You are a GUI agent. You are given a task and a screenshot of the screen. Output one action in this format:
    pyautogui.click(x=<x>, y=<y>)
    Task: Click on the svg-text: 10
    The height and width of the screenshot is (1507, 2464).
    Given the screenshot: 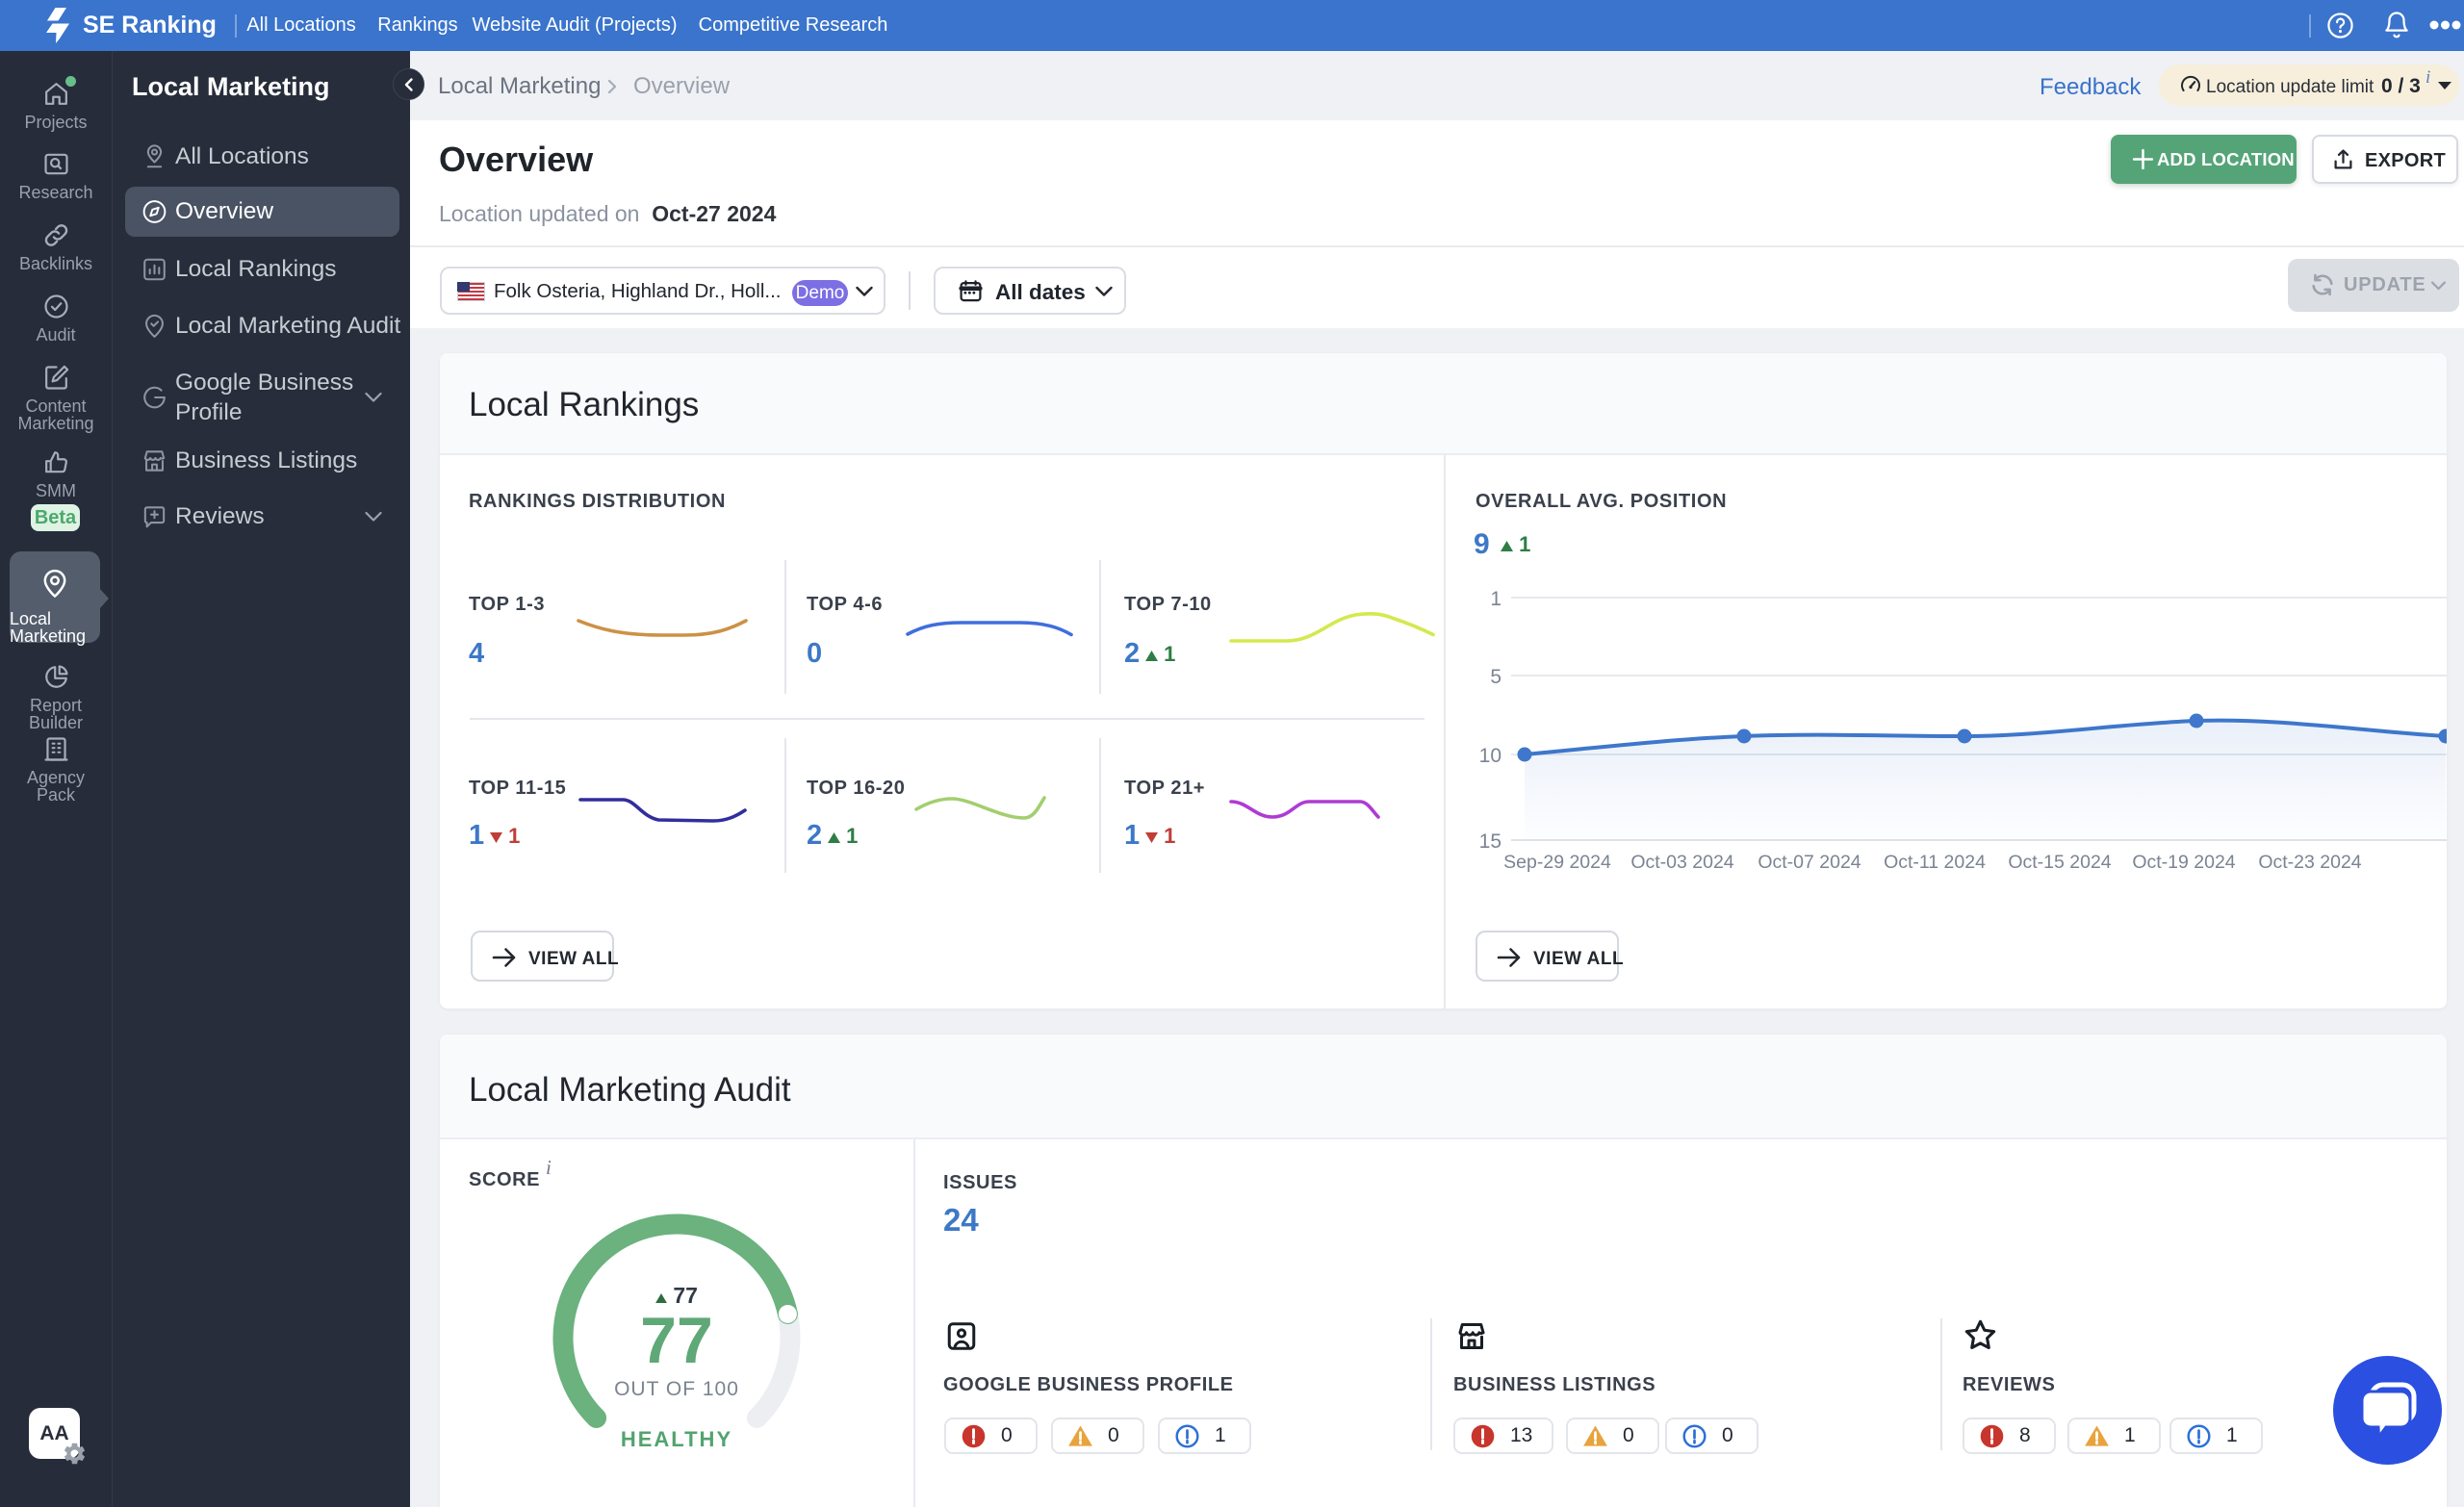 What is the action you would take?
    pyautogui.click(x=1490, y=756)
    